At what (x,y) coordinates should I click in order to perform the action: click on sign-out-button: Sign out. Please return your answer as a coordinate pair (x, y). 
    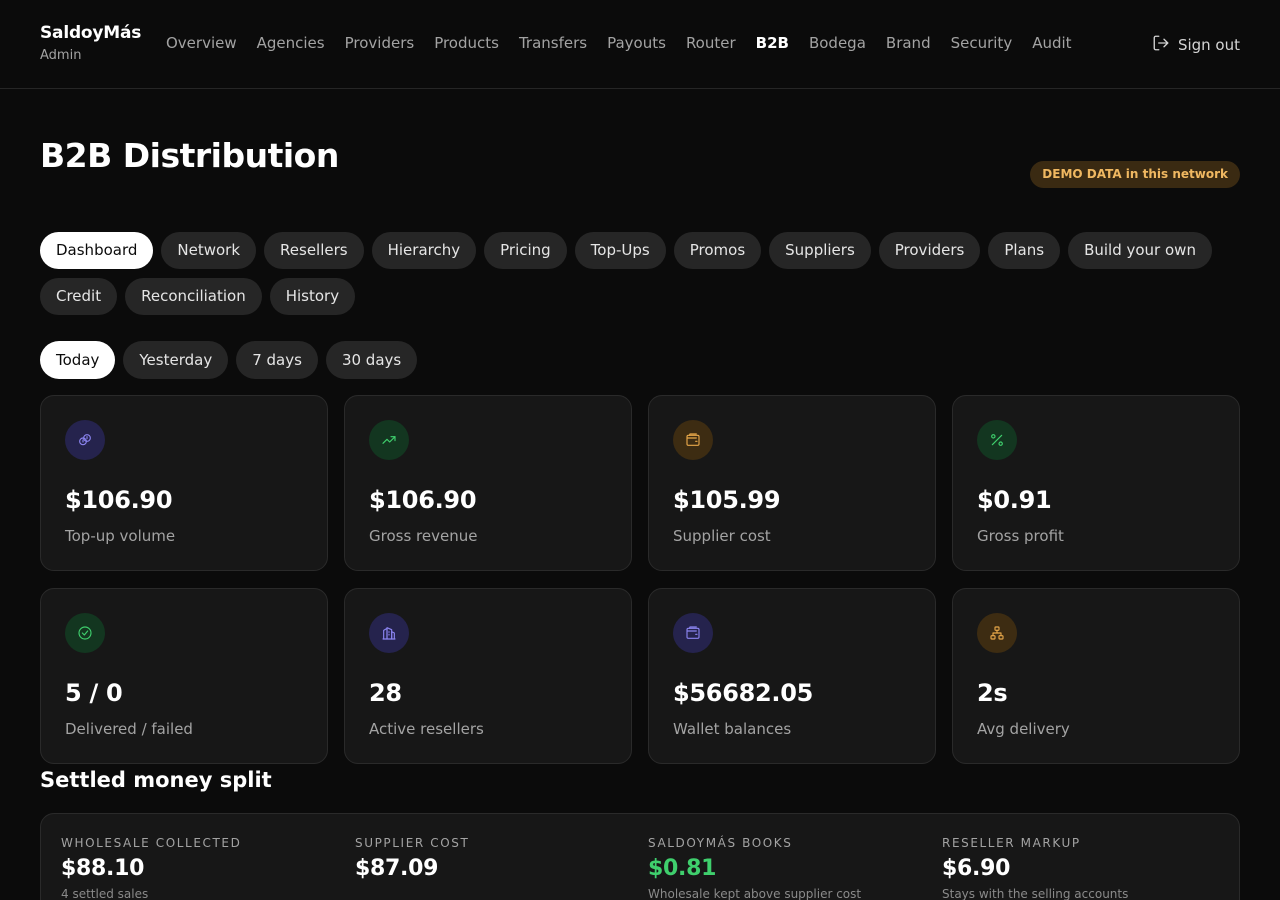
    Looking at the image, I should click on (1196, 45).